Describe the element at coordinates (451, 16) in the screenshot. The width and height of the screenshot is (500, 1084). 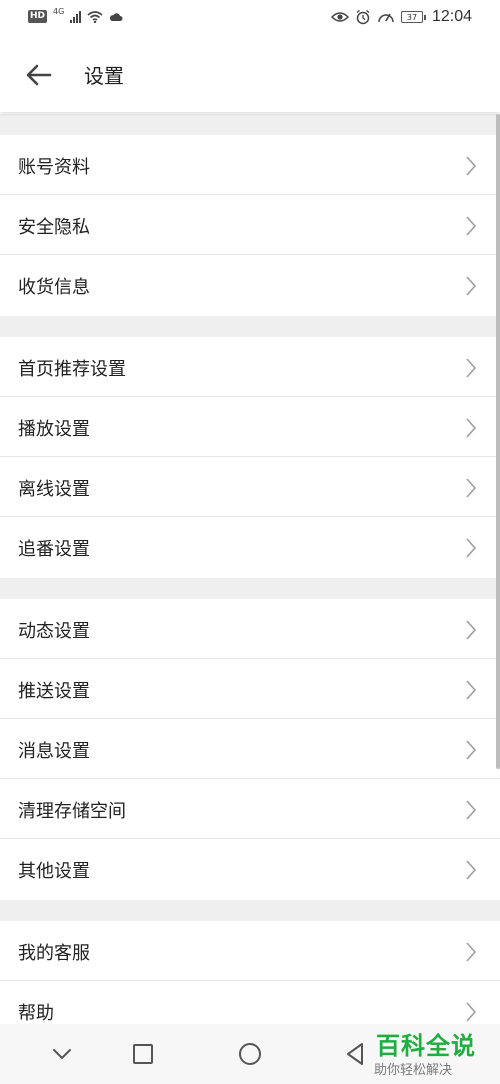
I see `clock: 12:04` at that location.